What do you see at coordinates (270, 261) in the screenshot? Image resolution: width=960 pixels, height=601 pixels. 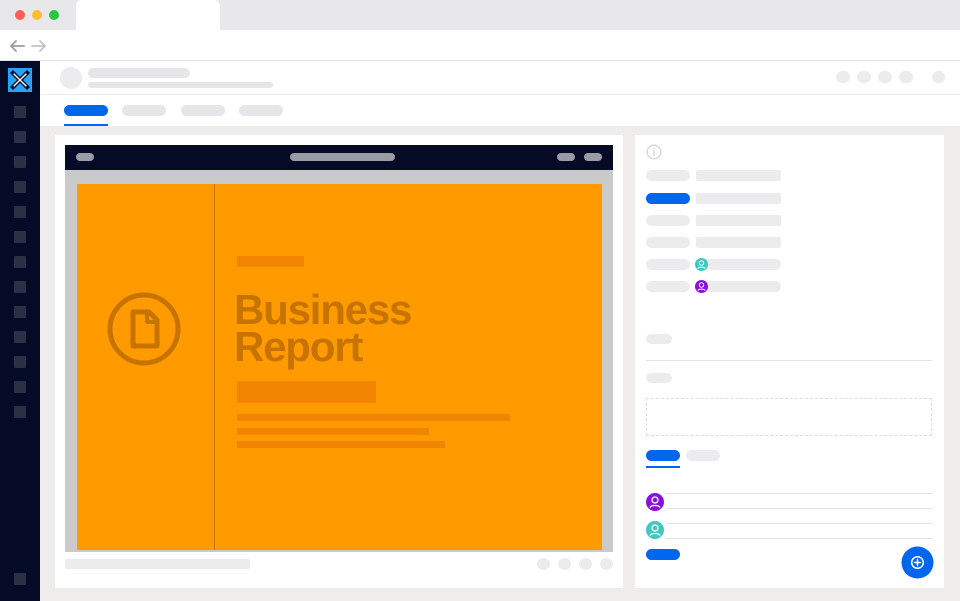 I see `cover-label-placeholder` at bounding box center [270, 261].